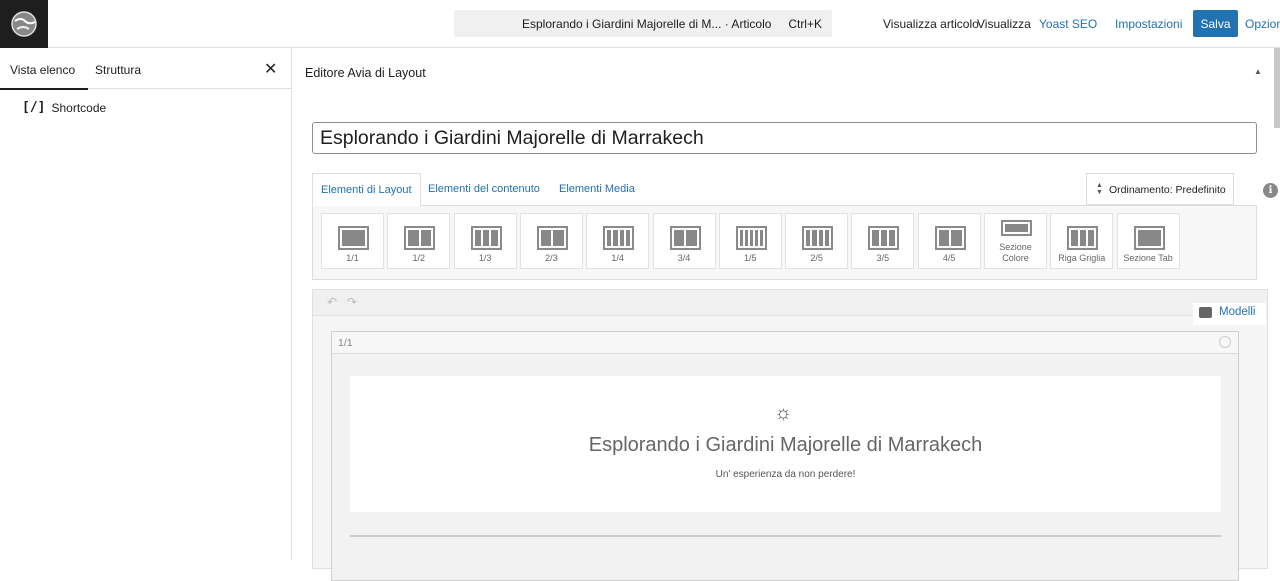 This screenshot has height=581, width=1280. I want to click on preview-link: Visualizza, so click(1004, 24).